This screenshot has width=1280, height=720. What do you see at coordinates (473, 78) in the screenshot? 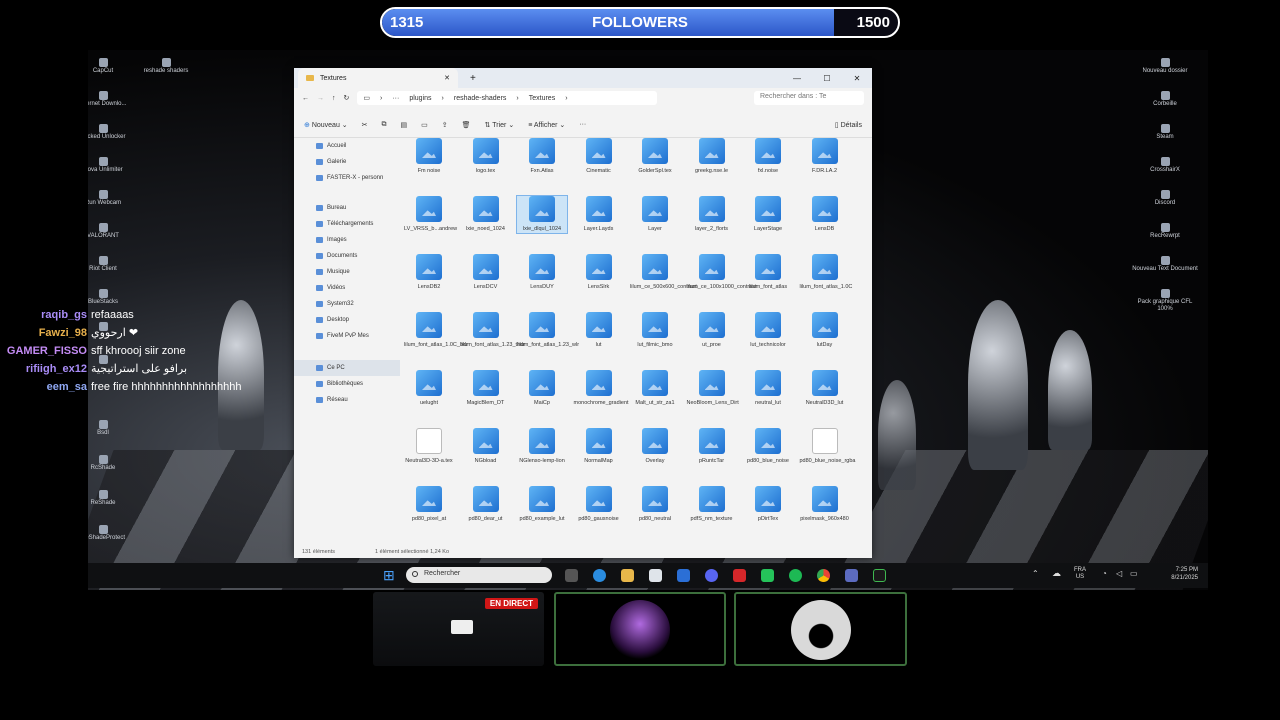
I see `new-tab-icon: +` at bounding box center [473, 78].